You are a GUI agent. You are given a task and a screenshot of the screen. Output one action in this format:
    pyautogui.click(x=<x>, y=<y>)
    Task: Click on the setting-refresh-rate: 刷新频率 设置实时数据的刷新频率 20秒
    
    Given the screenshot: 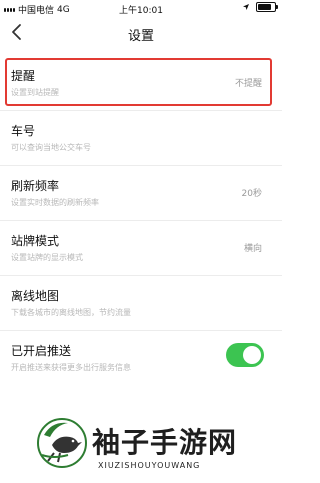 What is the action you would take?
    pyautogui.click(x=141, y=193)
    